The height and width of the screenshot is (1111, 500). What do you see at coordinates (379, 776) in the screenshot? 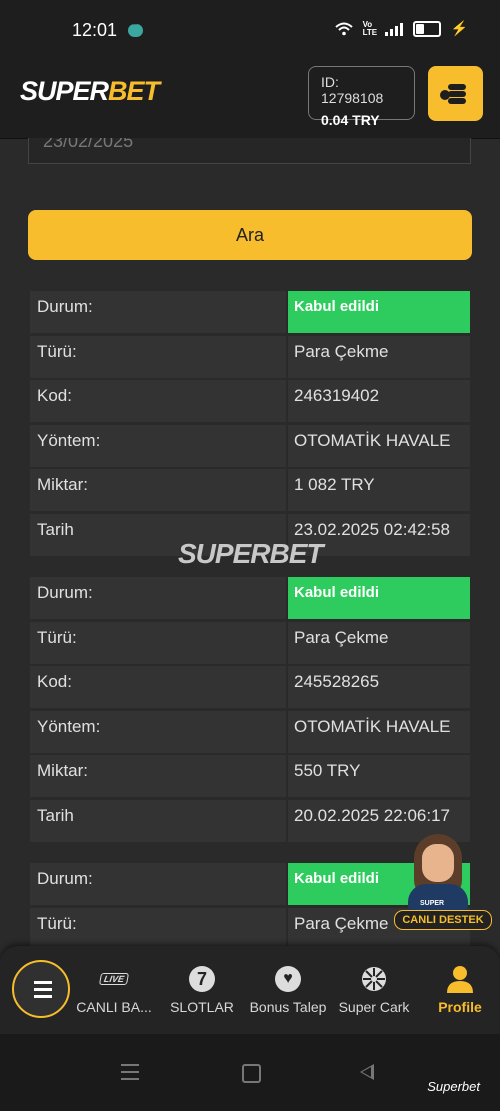
I see `amount-value: 550 TRY` at bounding box center [379, 776].